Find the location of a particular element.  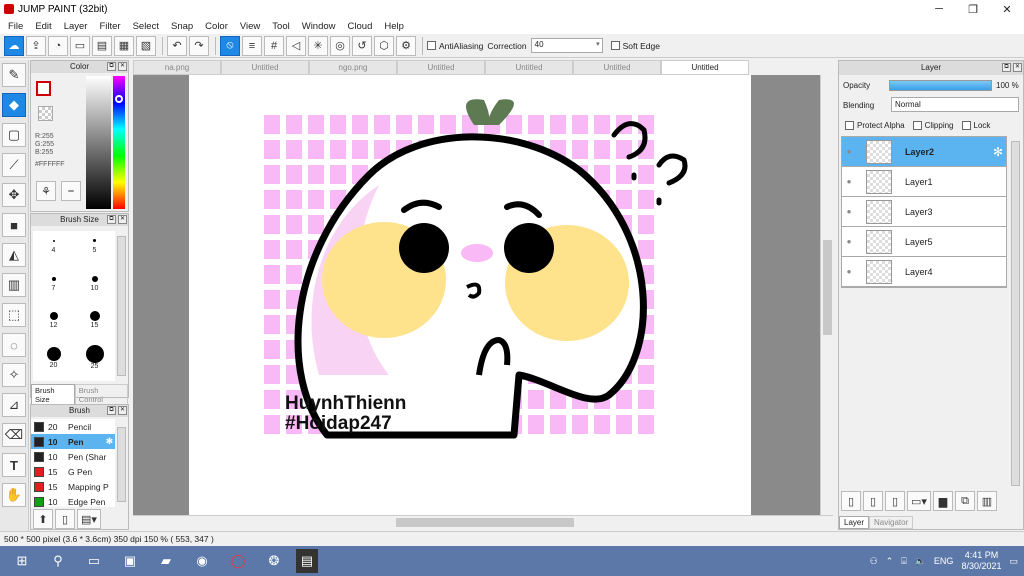

clock: 4:41 PM 8/30/2021 is located at coordinates (981, 561).